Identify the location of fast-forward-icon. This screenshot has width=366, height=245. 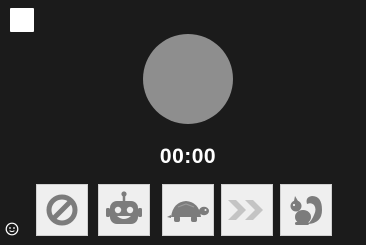
(245, 210).